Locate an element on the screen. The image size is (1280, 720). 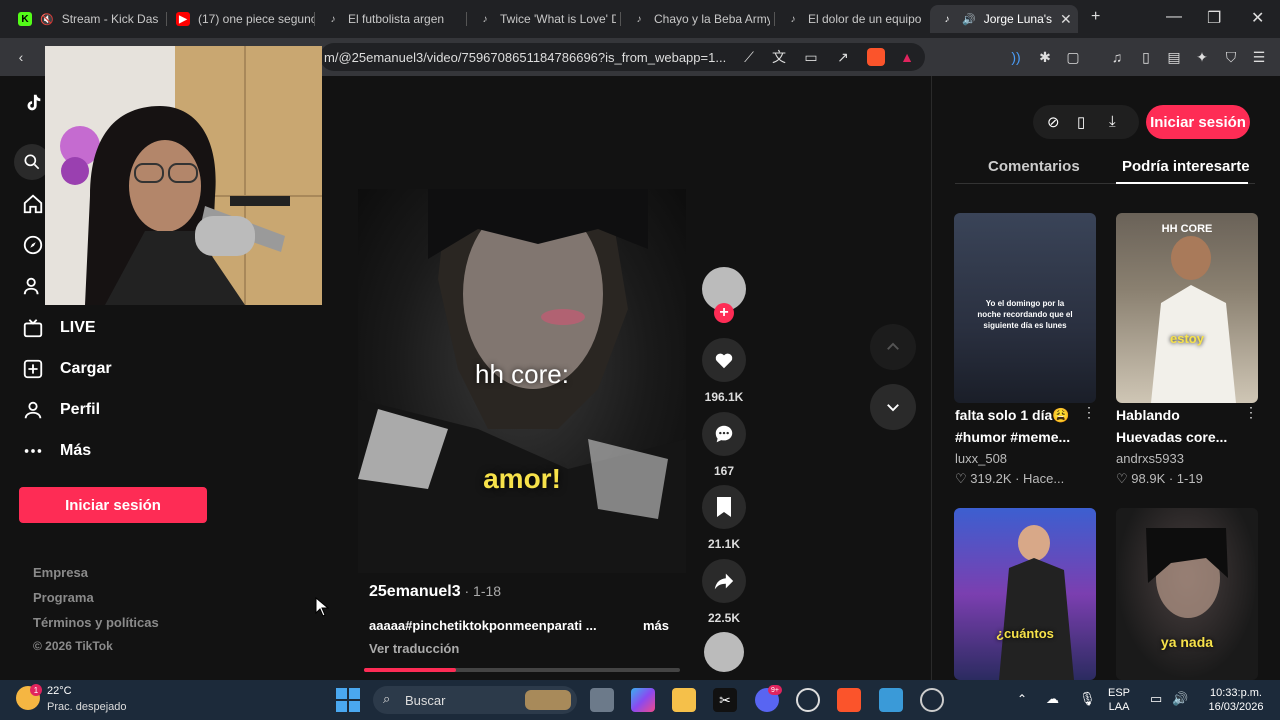
card-user: luxx_508 is located at coordinates (981, 458).